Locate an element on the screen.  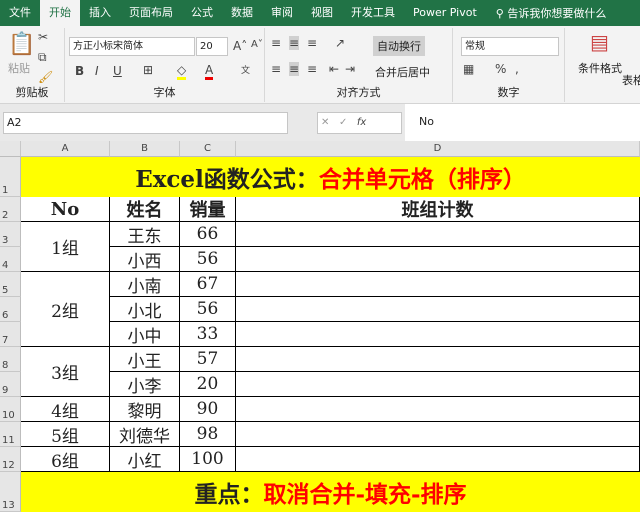
underline-button: U is located at coordinates (117, 71).